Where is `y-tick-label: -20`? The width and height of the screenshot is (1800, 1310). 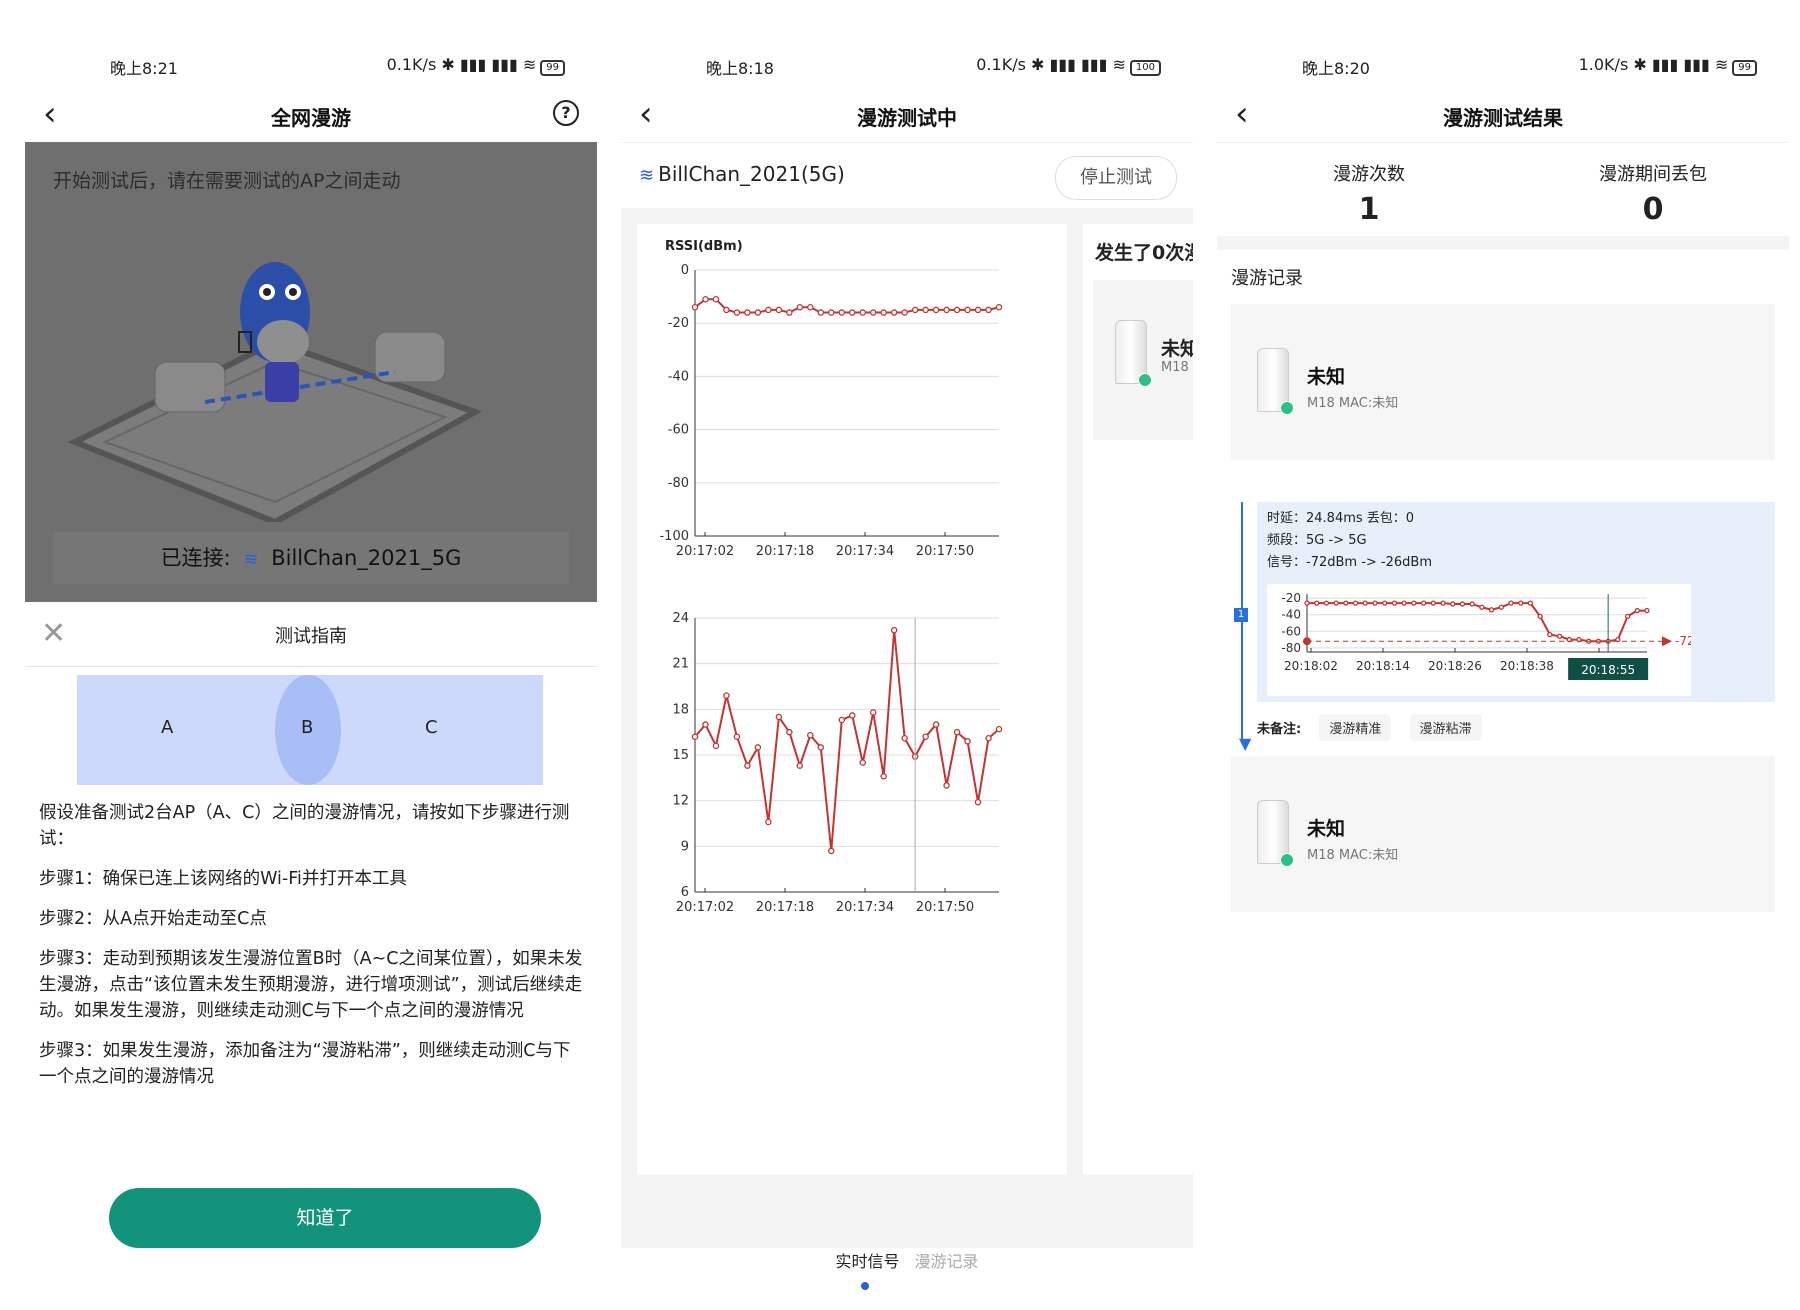 y-tick-label: -20 is located at coordinates (678, 323).